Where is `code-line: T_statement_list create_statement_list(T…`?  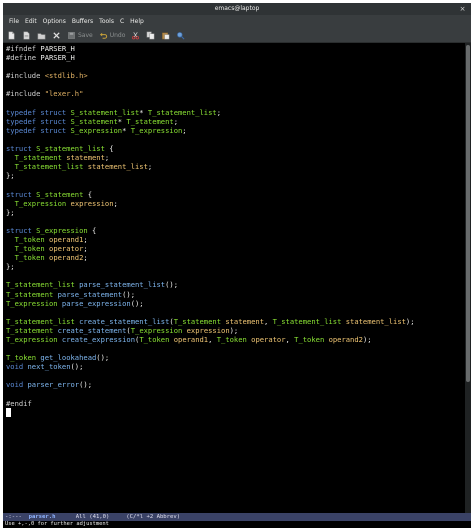
code-line: T_statement_list create_statement_list(T… is located at coordinates (210, 321).